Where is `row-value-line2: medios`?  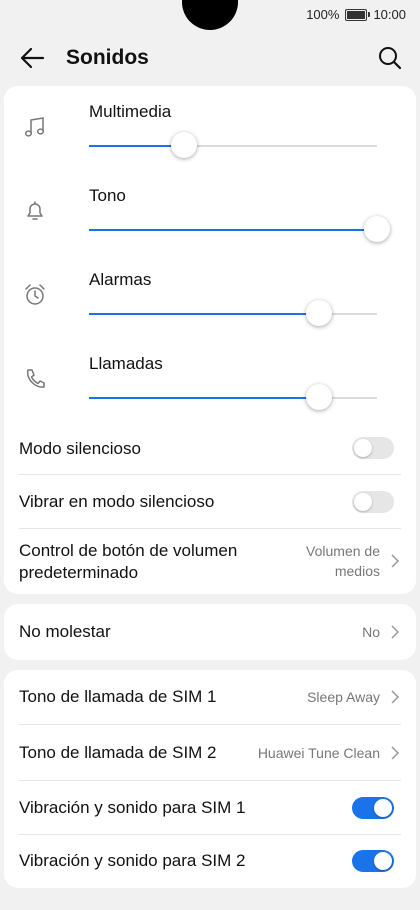 row-value-line2: medios is located at coordinates (357, 571).